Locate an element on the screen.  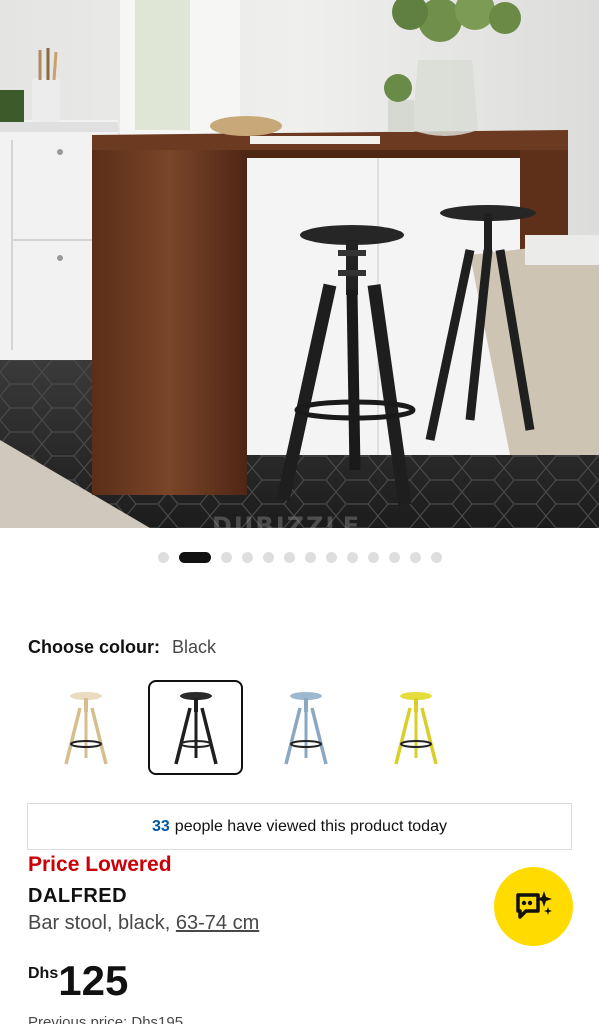
price-amount: 125 is located at coordinates (93, 980).